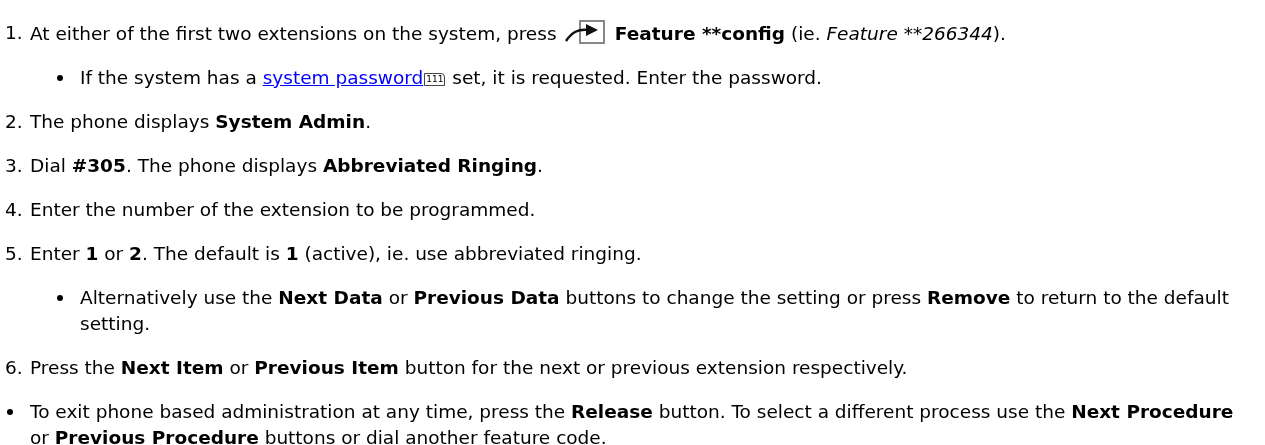 The image size is (1265, 445). Describe the element at coordinates (14, 33) in the screenshot. I see `step-number: 1.` at that location.